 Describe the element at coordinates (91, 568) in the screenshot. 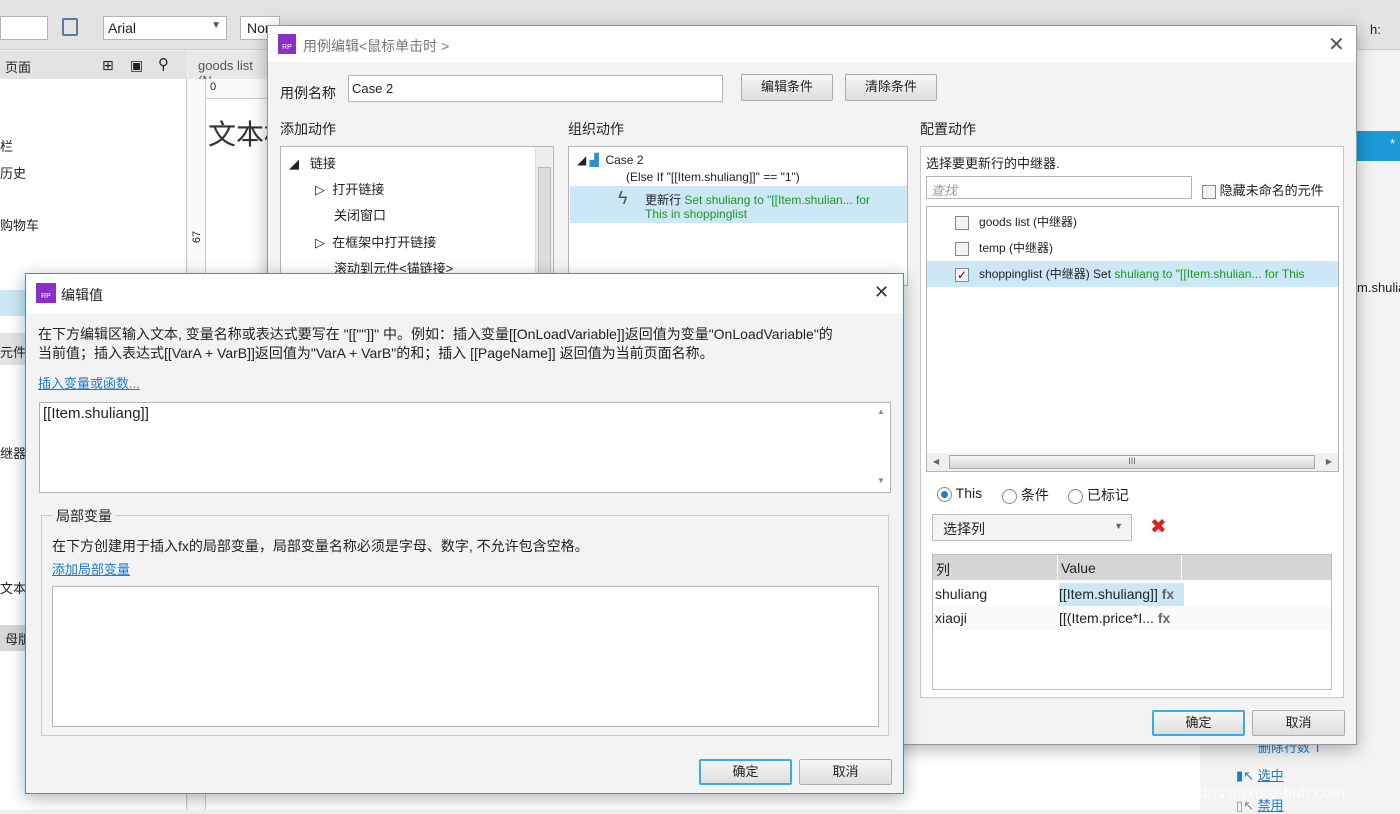

I see `add-local-var-link: 添加局部变量` at that location.